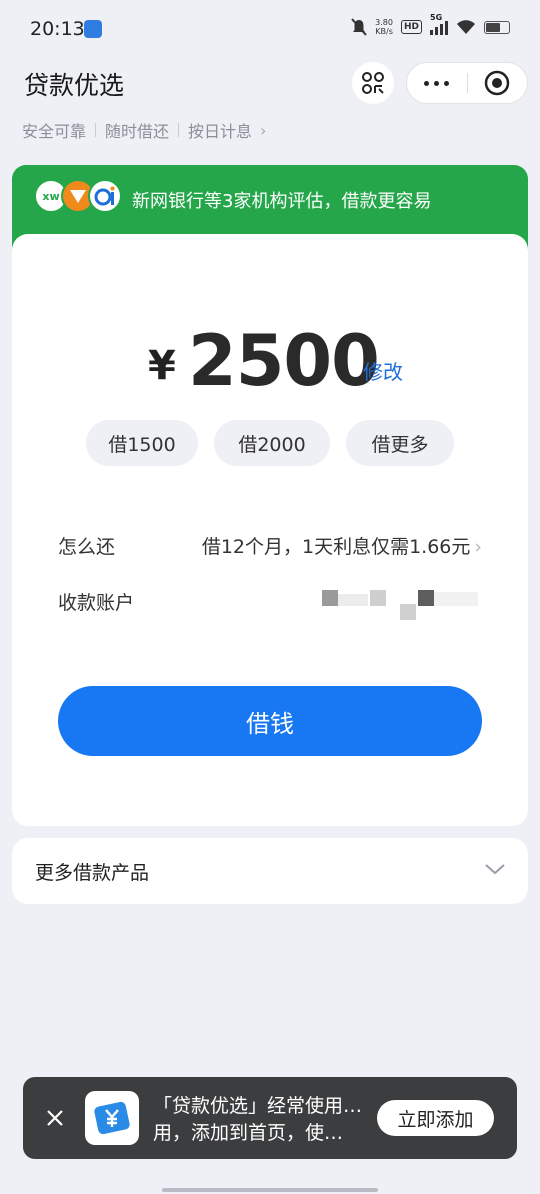 This screenshot has width=540, height=1194. I want to click on target-circle-icon, so click(497, 83).